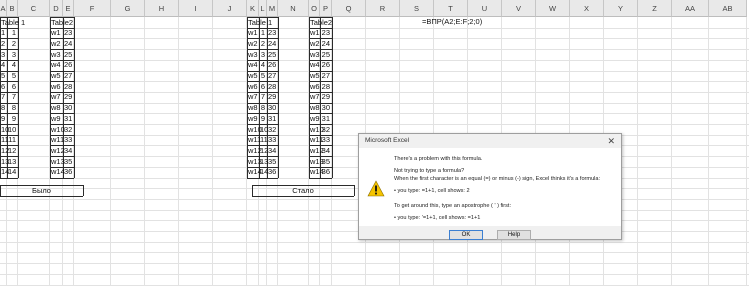  What do you see at coordinates (272, 140) in the screenshot?
I see `lookup-result-cell: 33` at bounding box center [272, 140].